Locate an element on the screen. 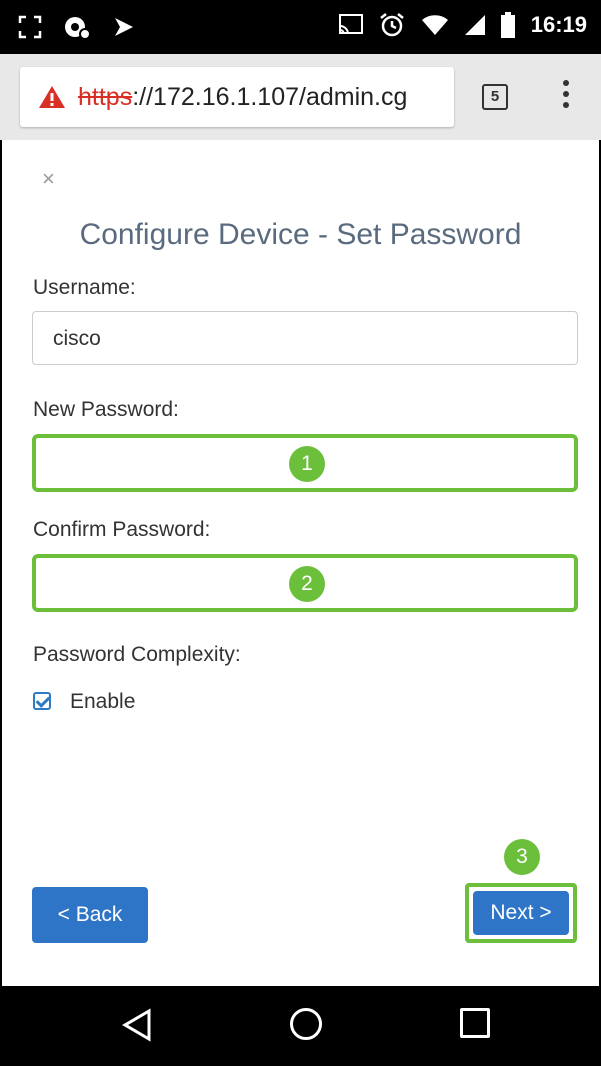 The height and width of the screenshot is (1066, 601). username-field: cisco is located at coordinates (305, 338).